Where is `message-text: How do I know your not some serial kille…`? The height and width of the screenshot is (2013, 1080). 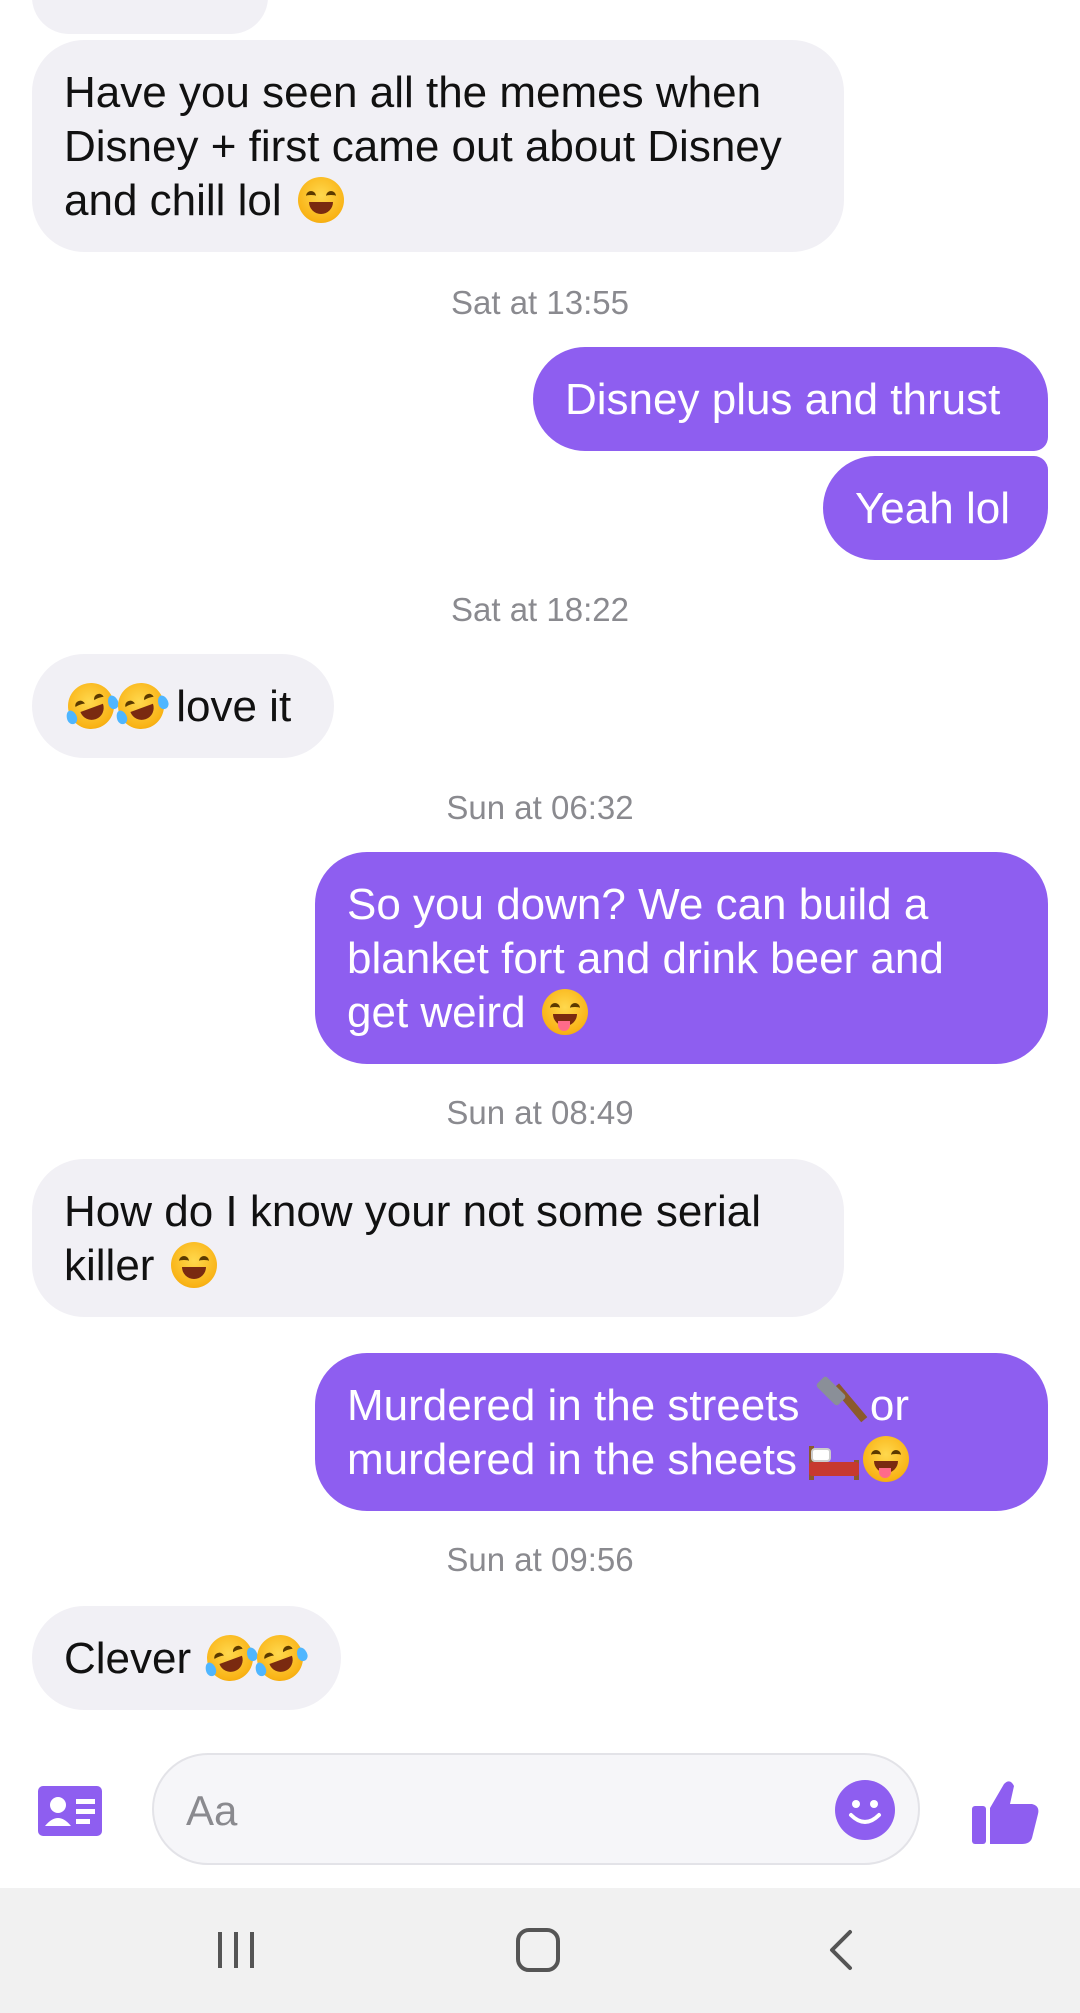 message-text: How do I know your not some serial kille… is located at coordinates (412, 1238).